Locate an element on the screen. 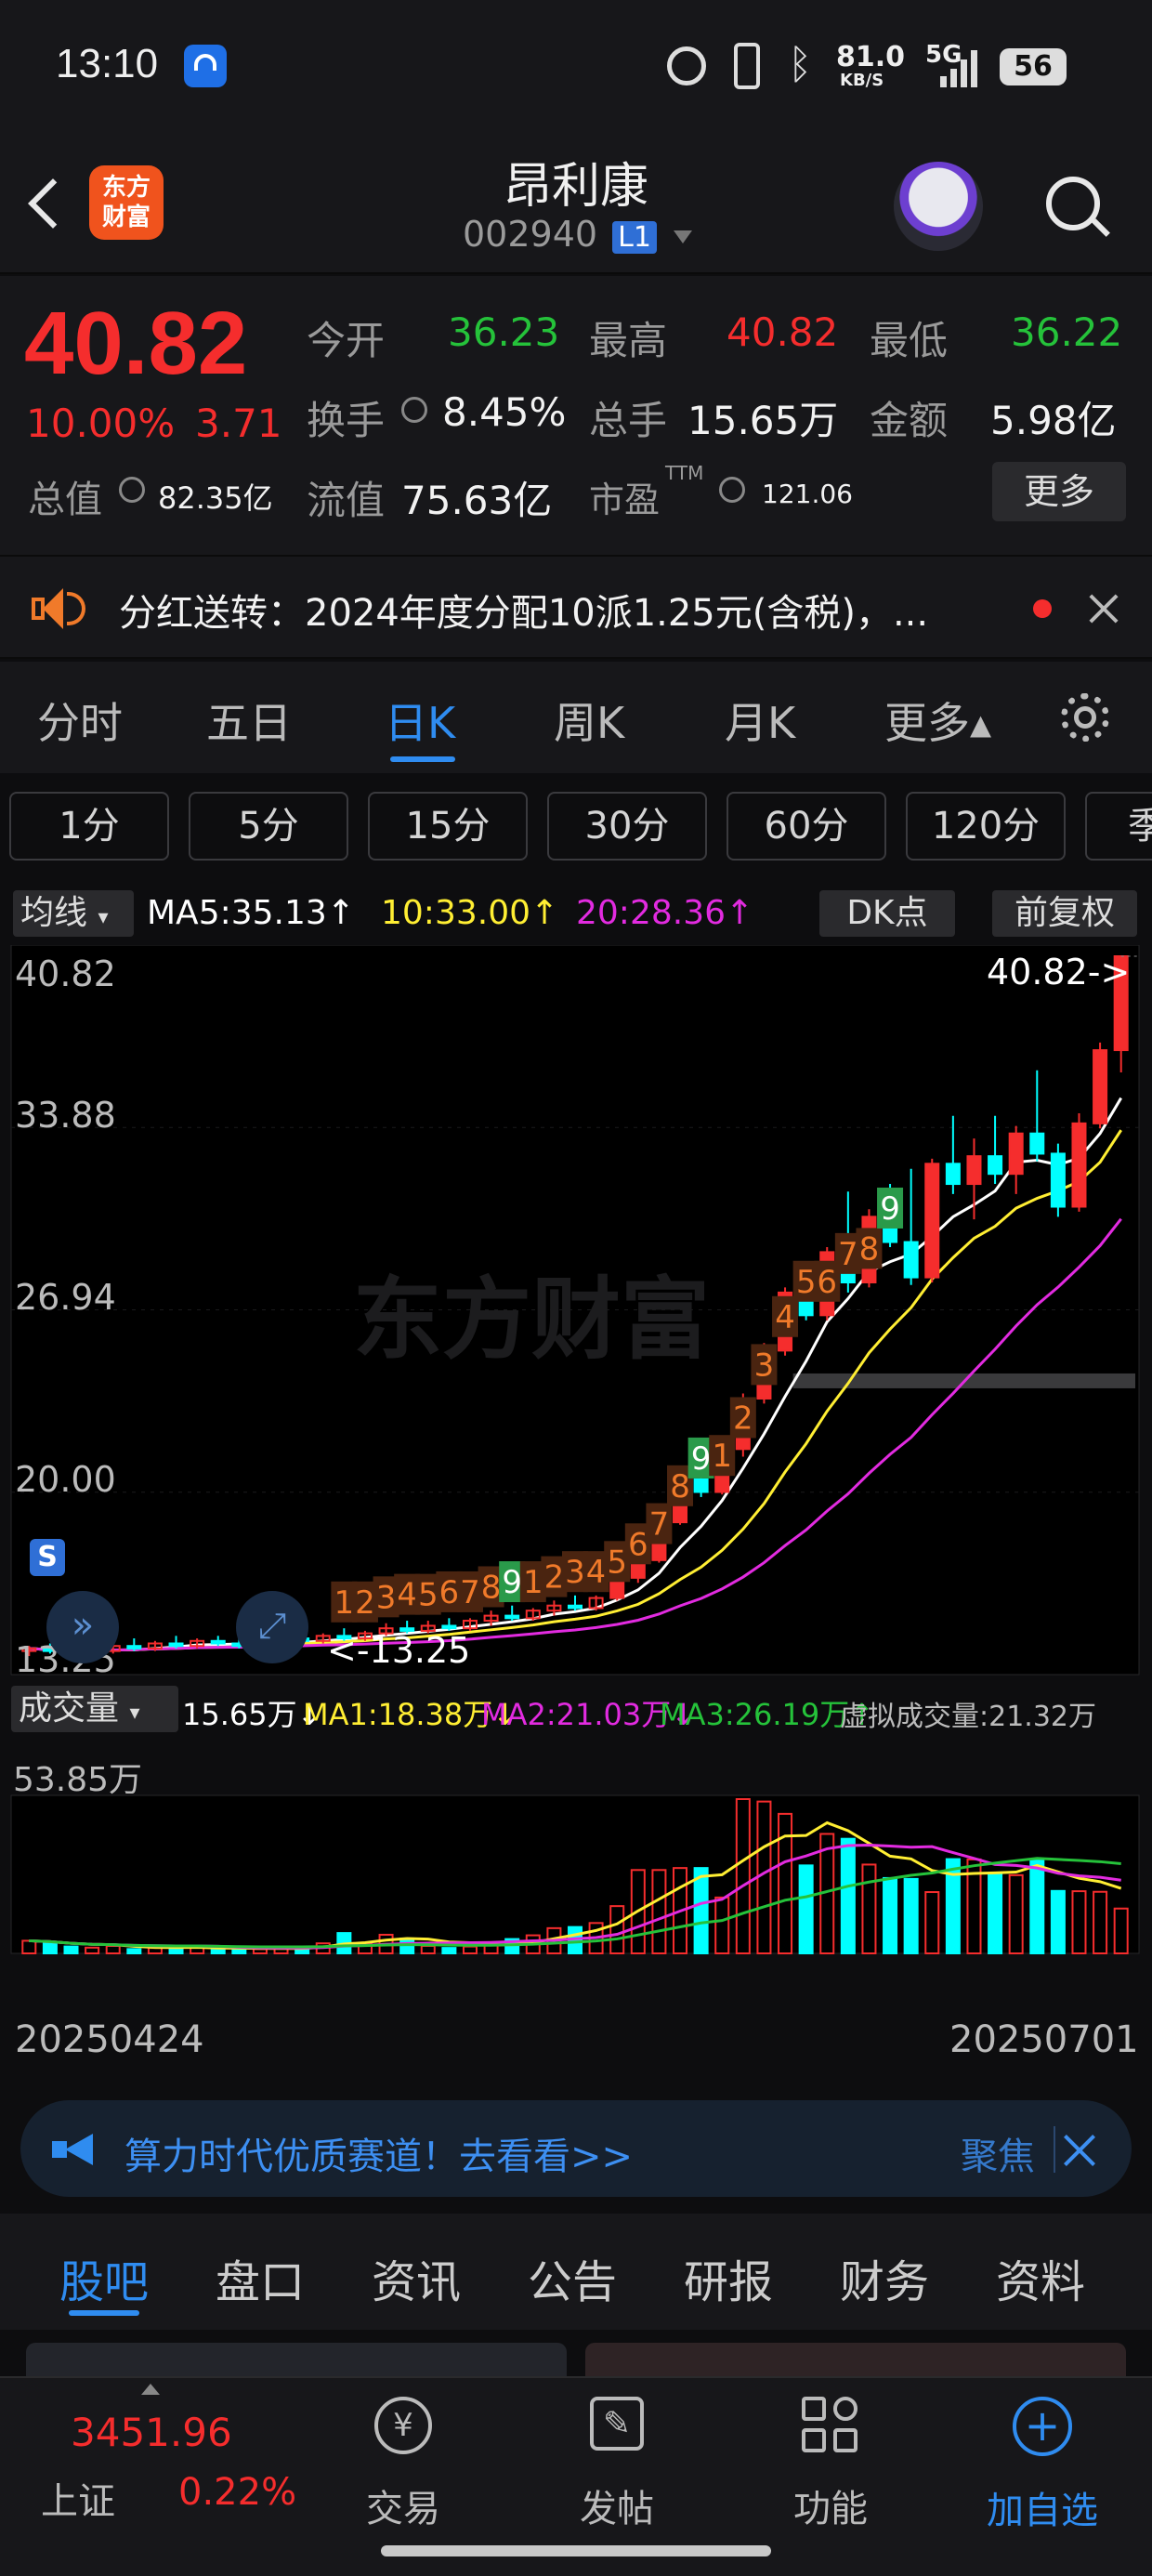 This screenshot has height=2576, width=1152. home-indicator is located at coordinates (576, 2550).